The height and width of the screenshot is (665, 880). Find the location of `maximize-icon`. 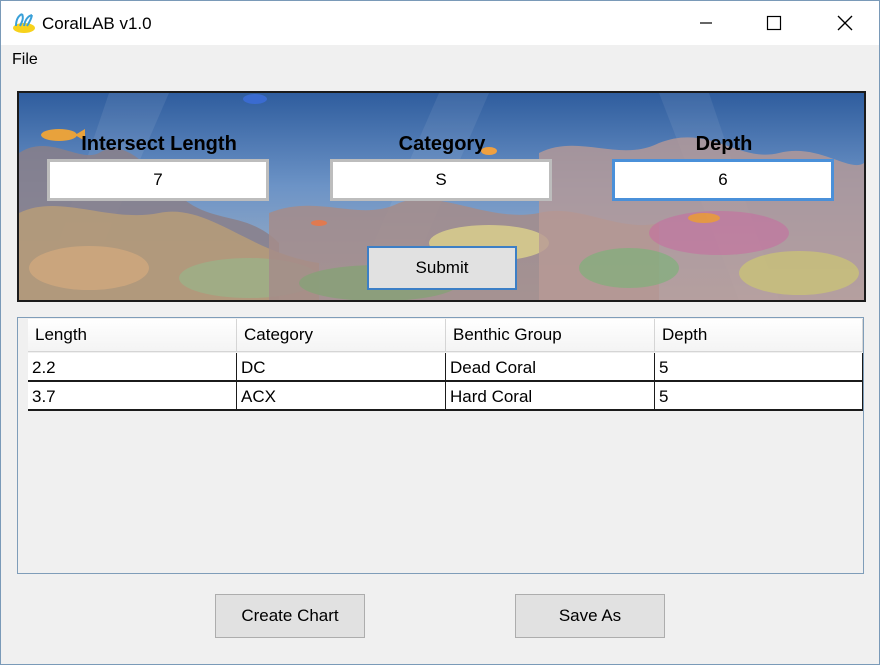

maximize-icon is located at coordinates (774, 23).